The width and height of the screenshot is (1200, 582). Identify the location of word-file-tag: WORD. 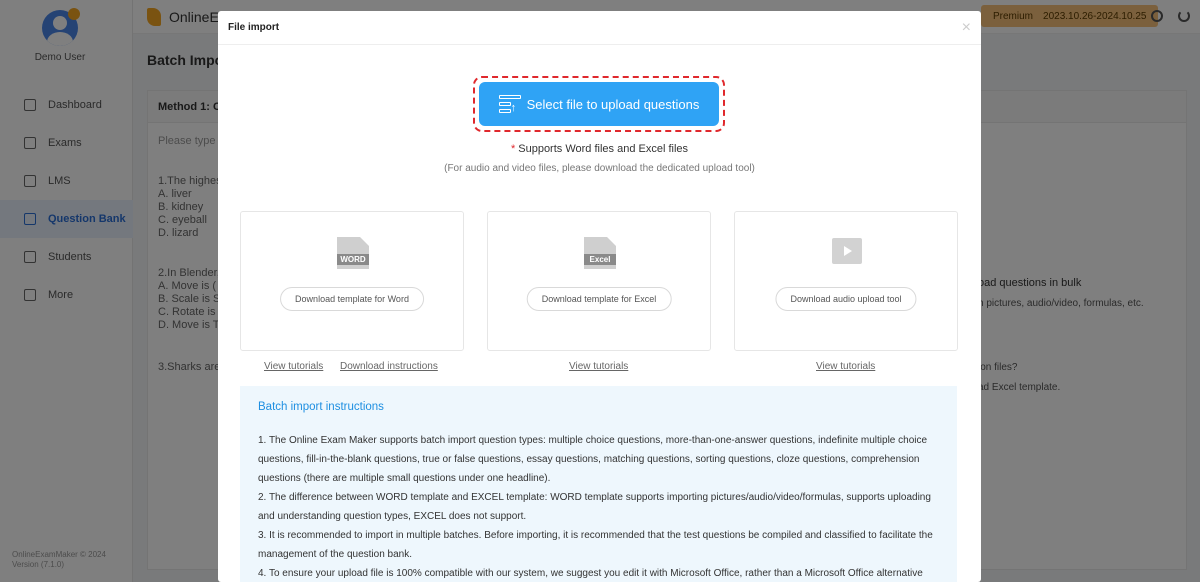
(353, 259).